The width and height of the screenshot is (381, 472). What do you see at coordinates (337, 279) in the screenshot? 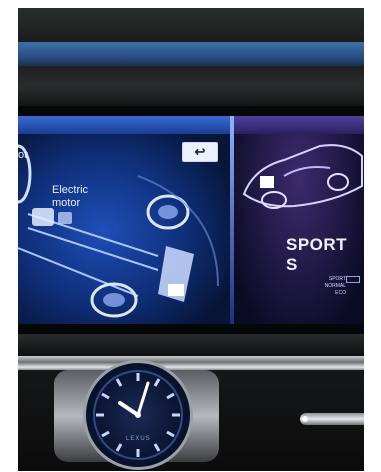
I see `drive-mode-item: SPORT` at bounding box center [337, 279].